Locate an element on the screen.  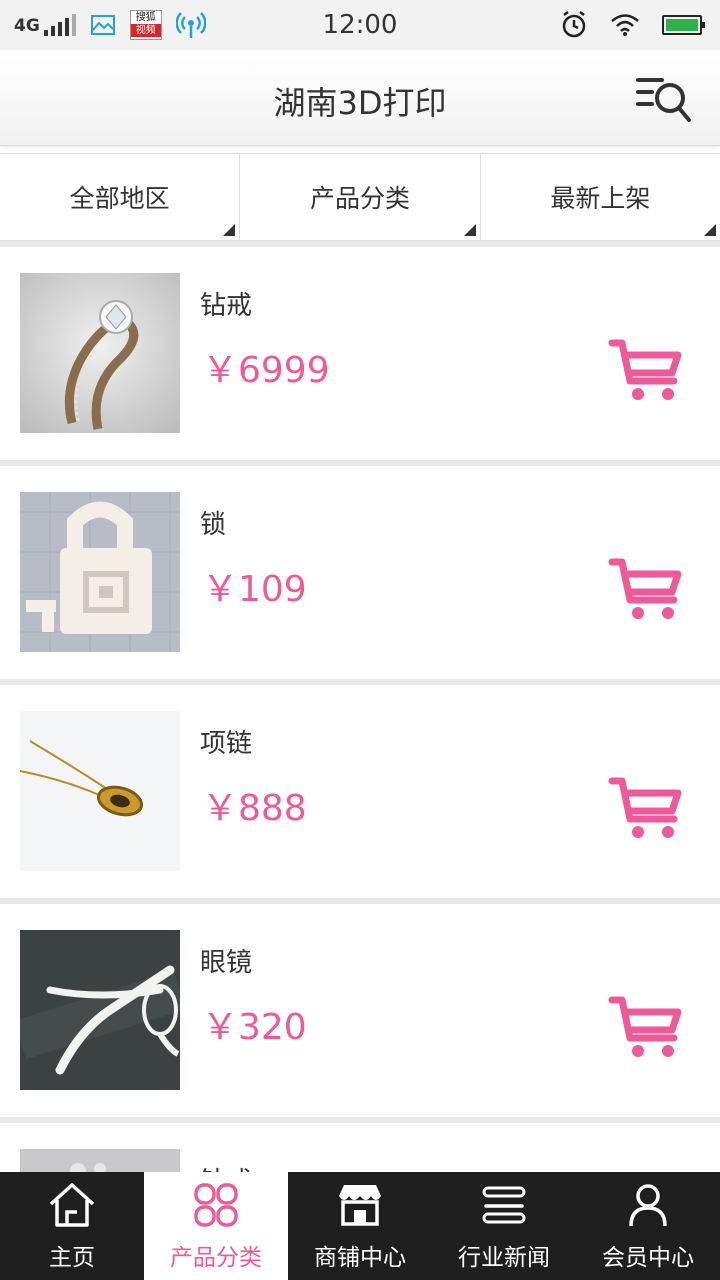
nav-label: 会员中心 is located at coordinates (648, 1258).